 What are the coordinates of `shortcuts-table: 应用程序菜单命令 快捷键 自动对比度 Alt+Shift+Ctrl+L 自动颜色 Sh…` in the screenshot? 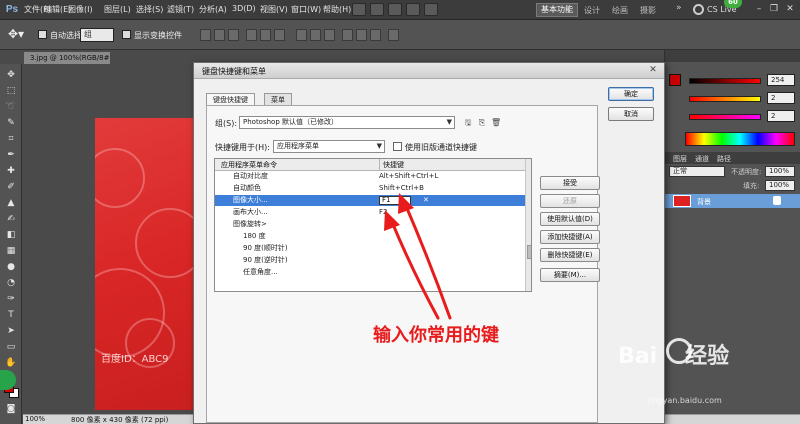 It's located at (373, 225).